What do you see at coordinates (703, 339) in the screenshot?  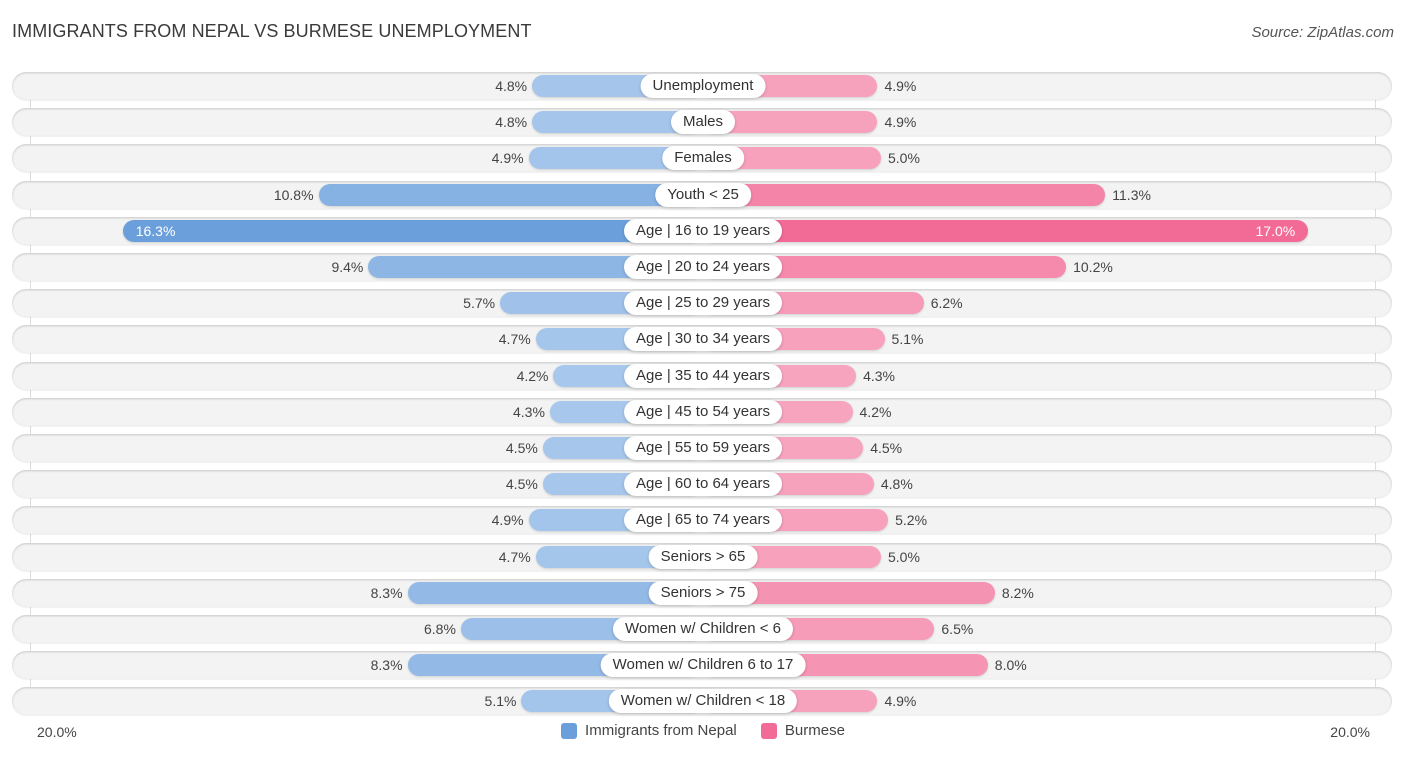 I see `category-label-age-30-to-34-years: Age | 30 to 34 years` at bounding box center [703, 339].